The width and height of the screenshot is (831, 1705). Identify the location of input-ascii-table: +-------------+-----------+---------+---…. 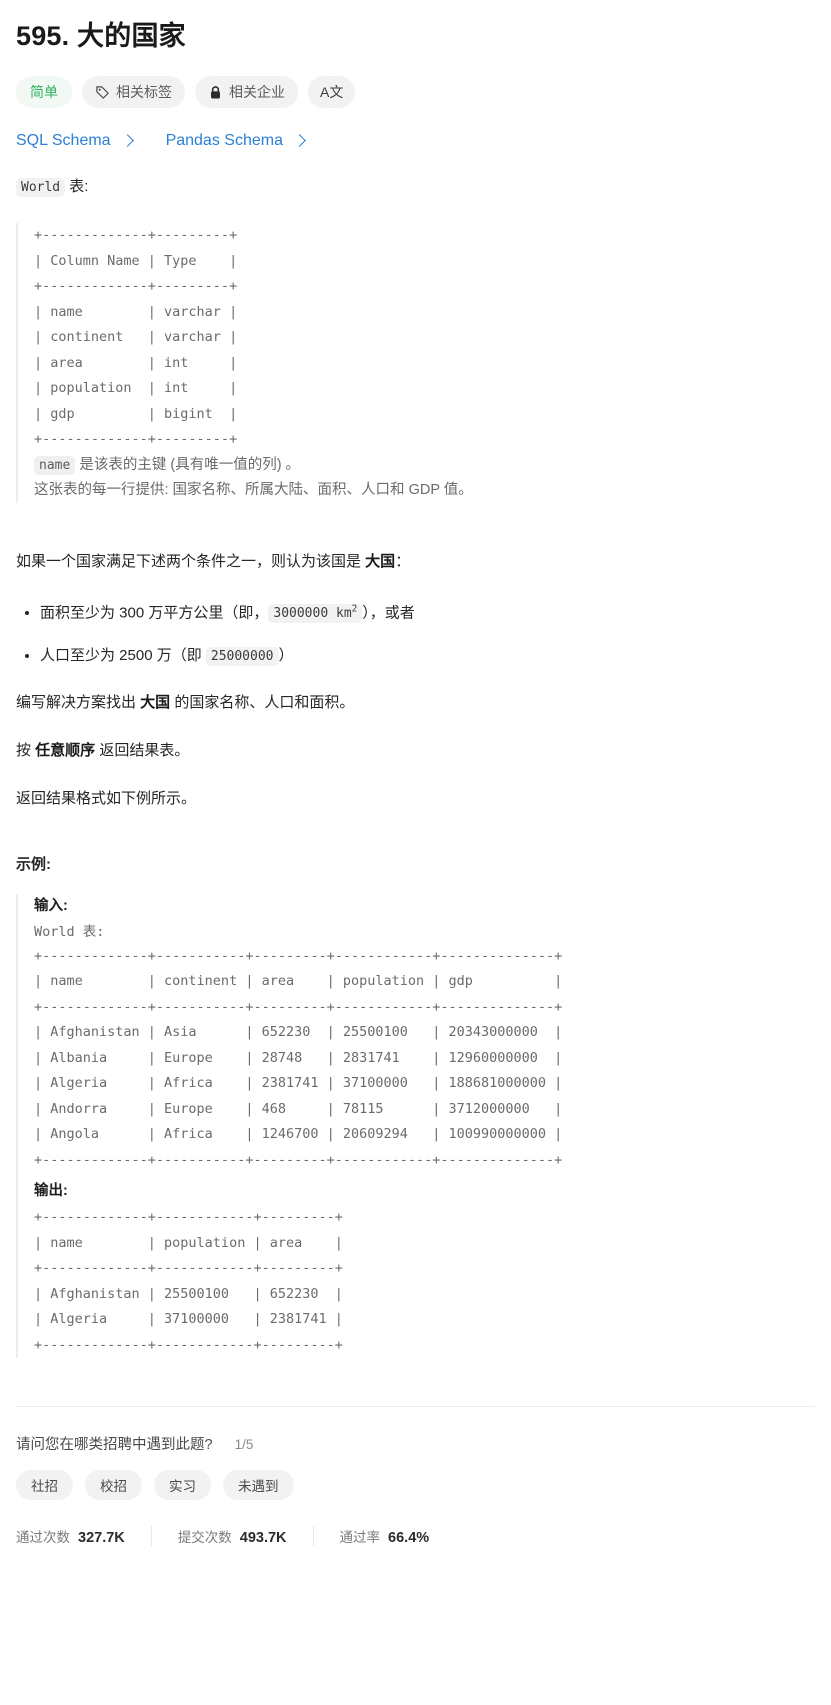
(298, 1057).